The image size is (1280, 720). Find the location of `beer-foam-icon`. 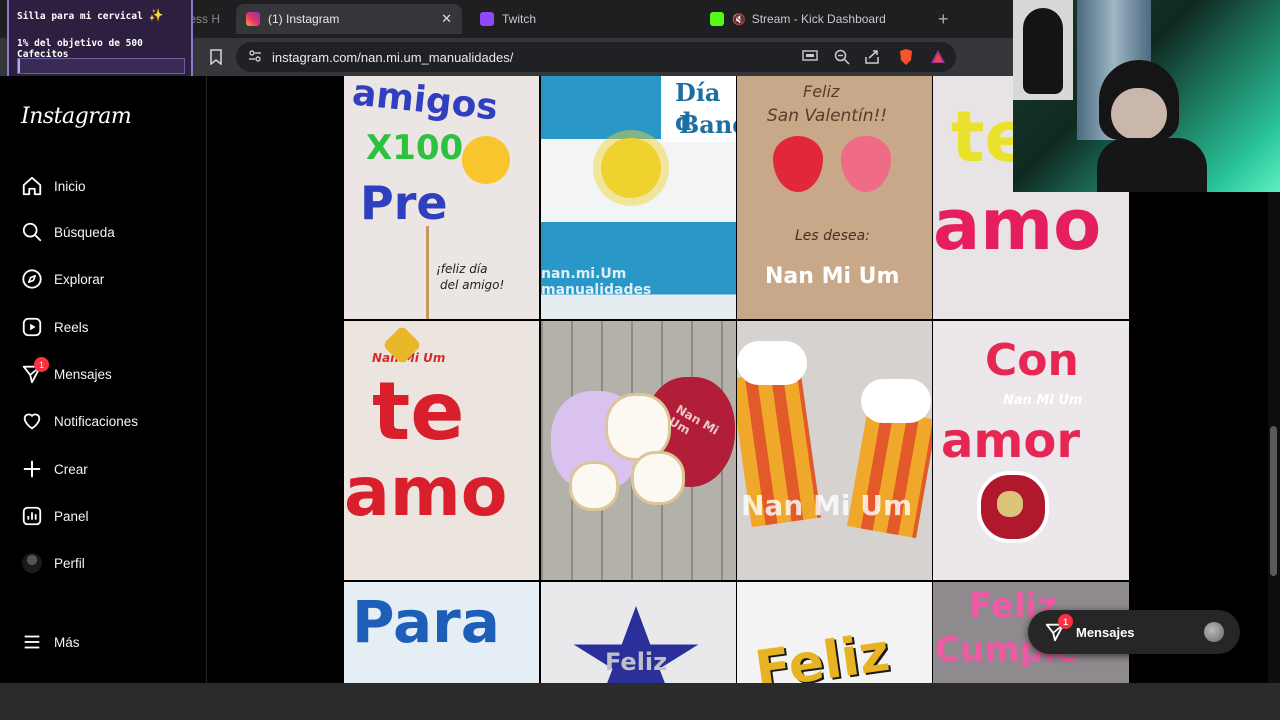

beer-foam-icon is located at coordinates (896, 401).